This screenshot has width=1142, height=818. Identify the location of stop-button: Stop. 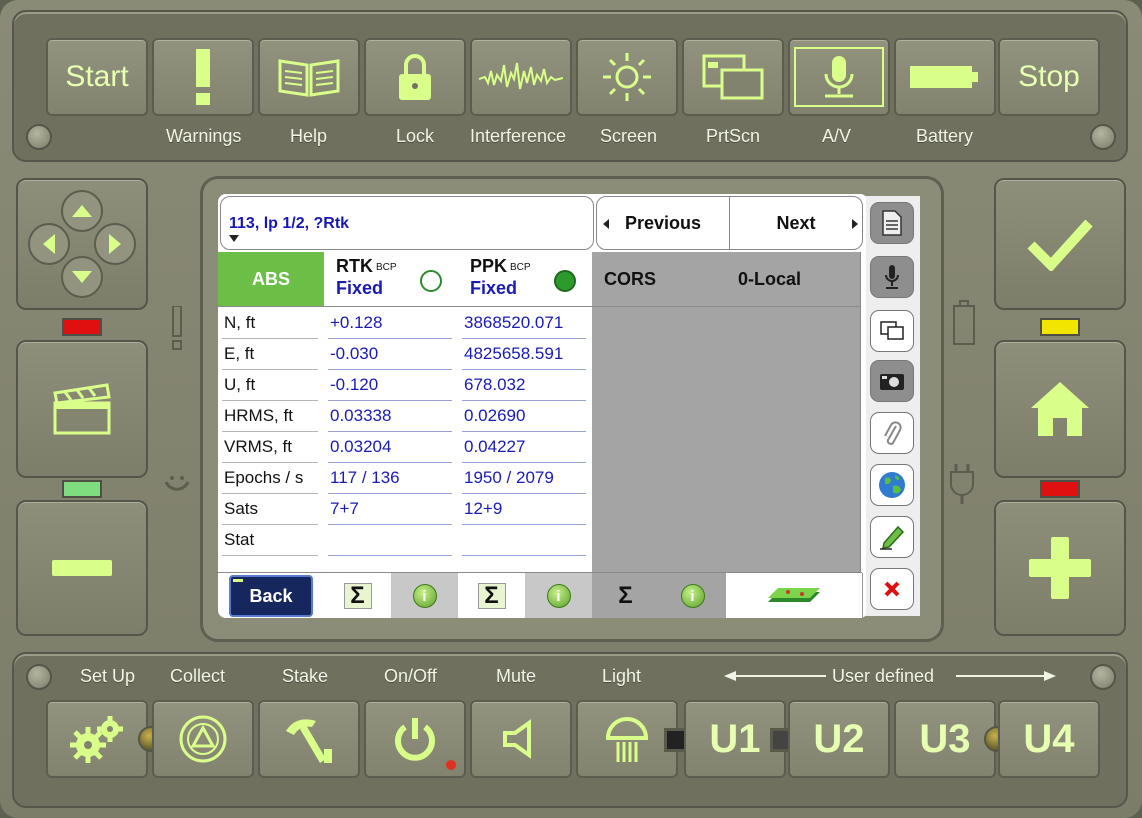
(1049, 77).